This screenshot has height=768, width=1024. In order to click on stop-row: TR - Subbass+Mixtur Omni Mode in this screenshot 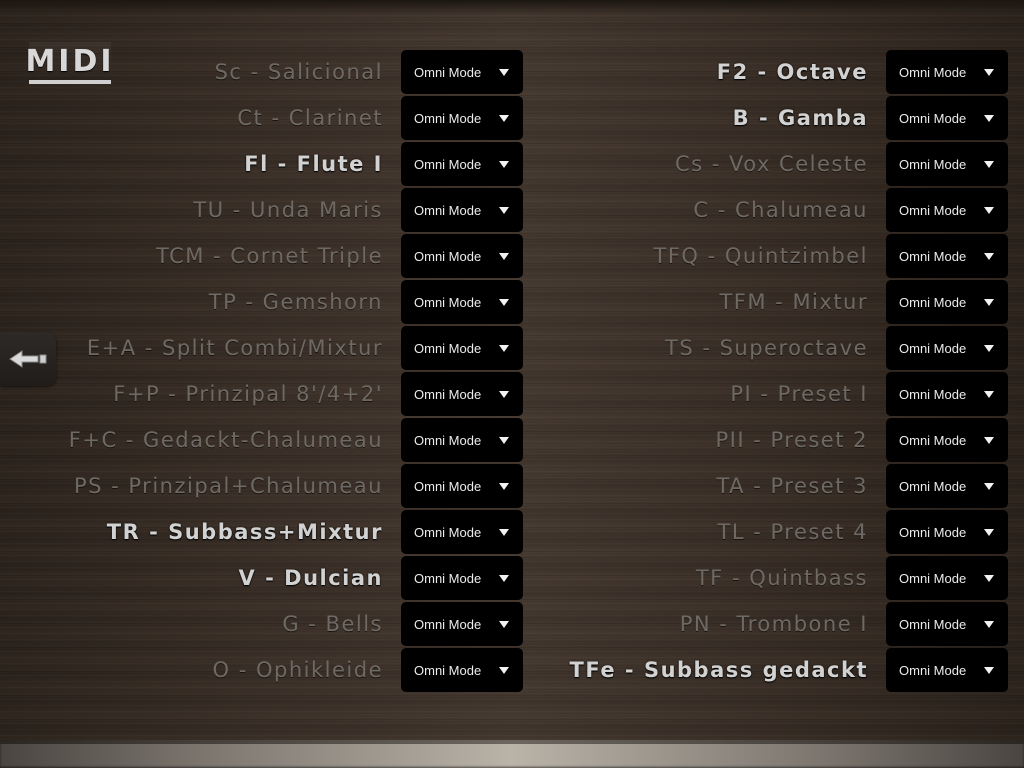, I will do `click(261, 532)`.